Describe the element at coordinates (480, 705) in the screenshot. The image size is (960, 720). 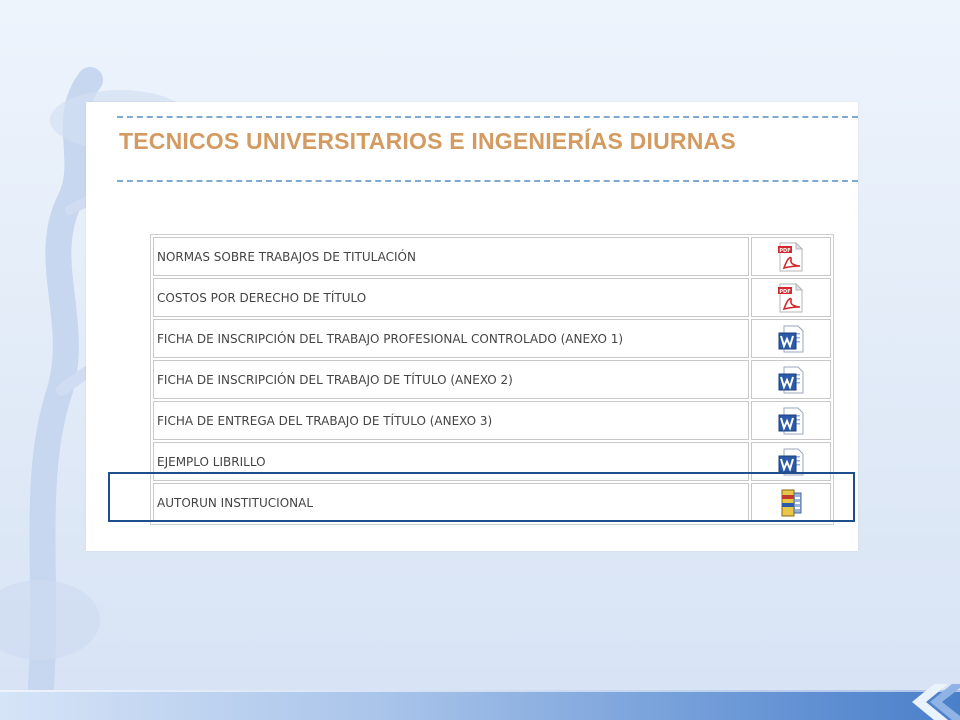
I see `footer-bar` at that location.